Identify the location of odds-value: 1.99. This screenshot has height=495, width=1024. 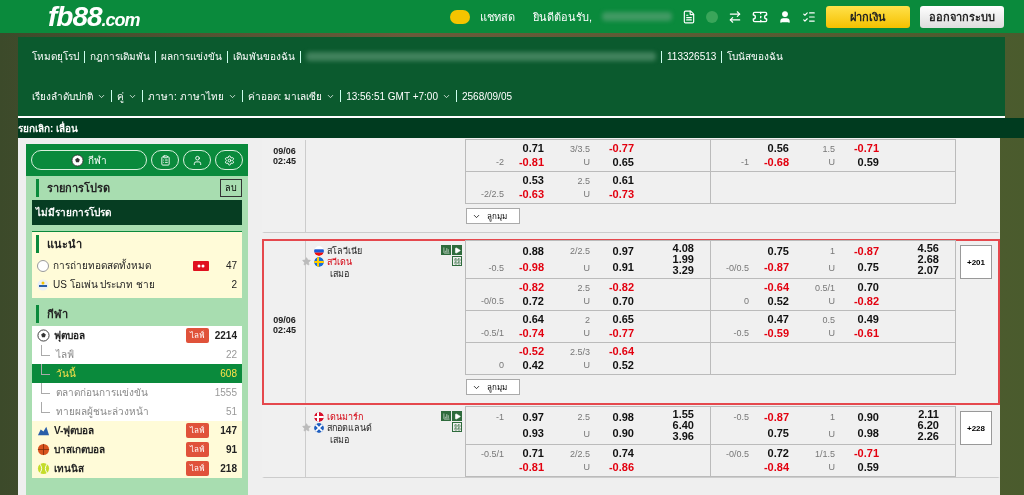
(683, 259).